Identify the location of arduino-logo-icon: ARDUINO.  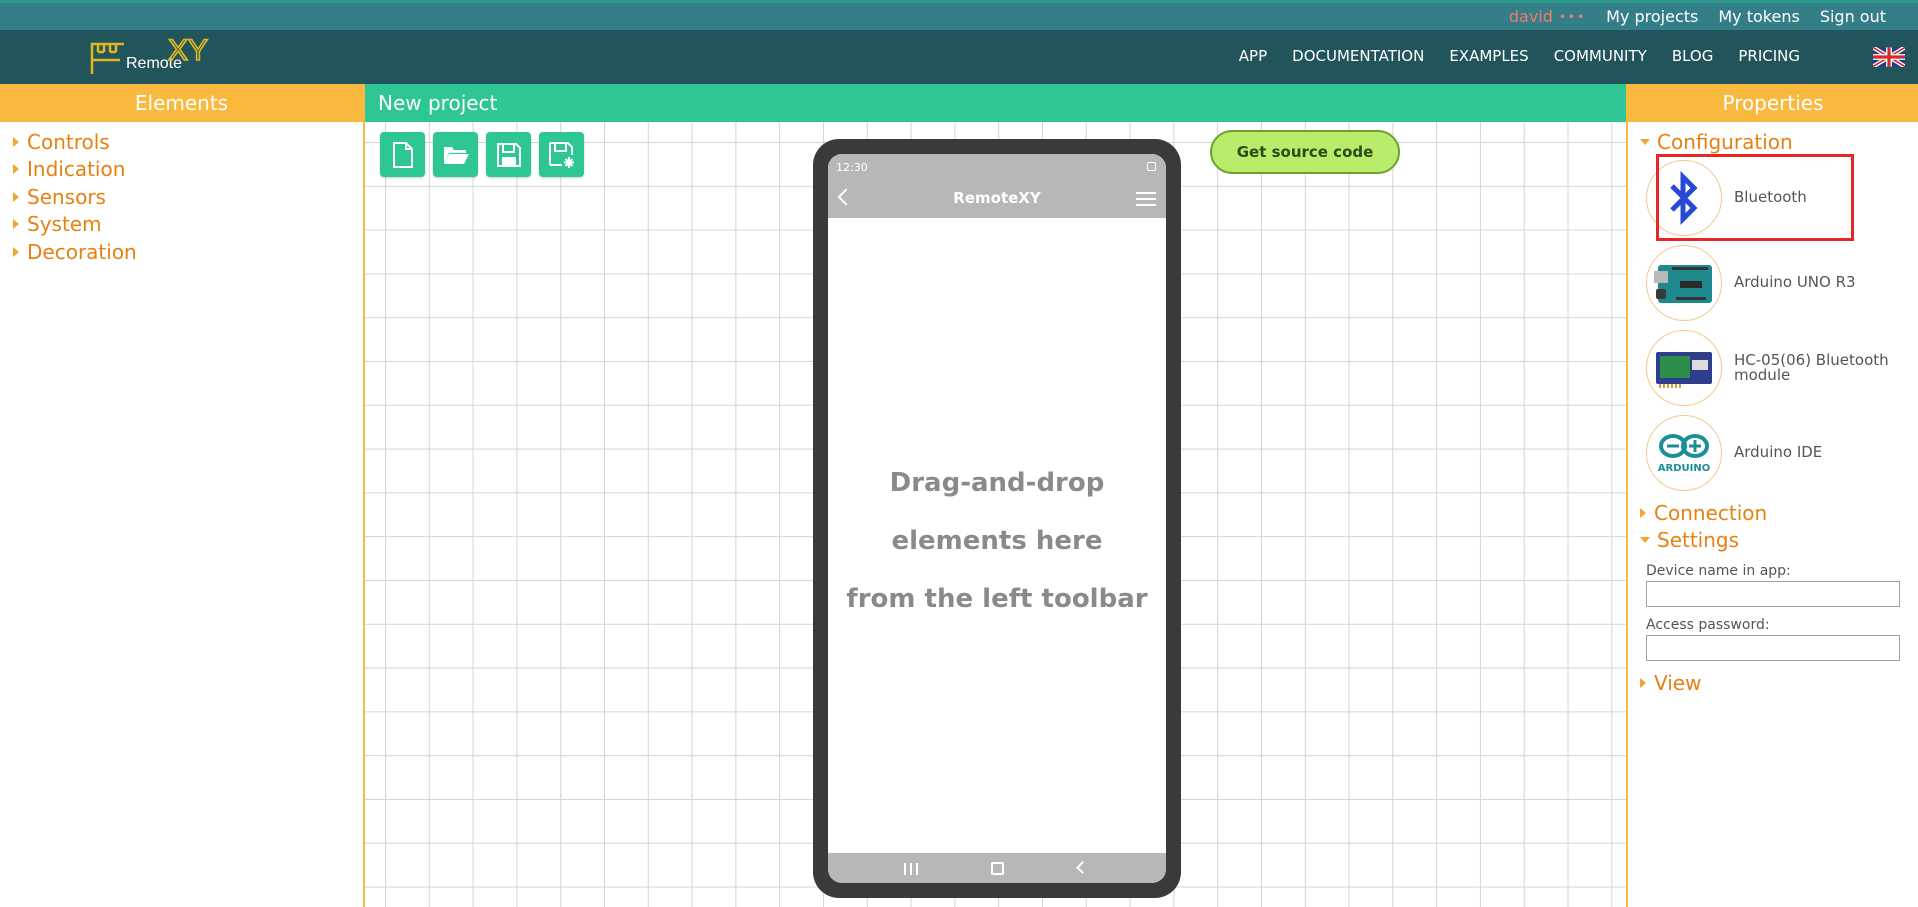
(1684, 452).